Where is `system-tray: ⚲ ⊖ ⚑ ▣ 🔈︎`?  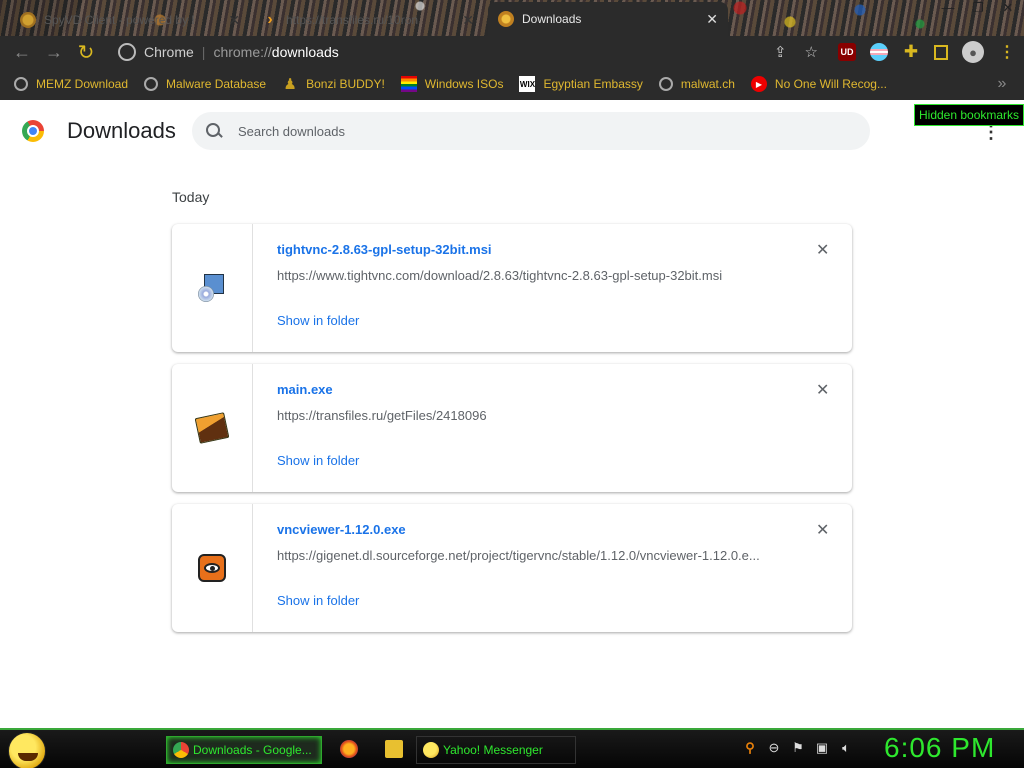 system-tray: ⚲ ⊖ ⚑ ▣ 🔈︎ is located at coordinates (798, 748).